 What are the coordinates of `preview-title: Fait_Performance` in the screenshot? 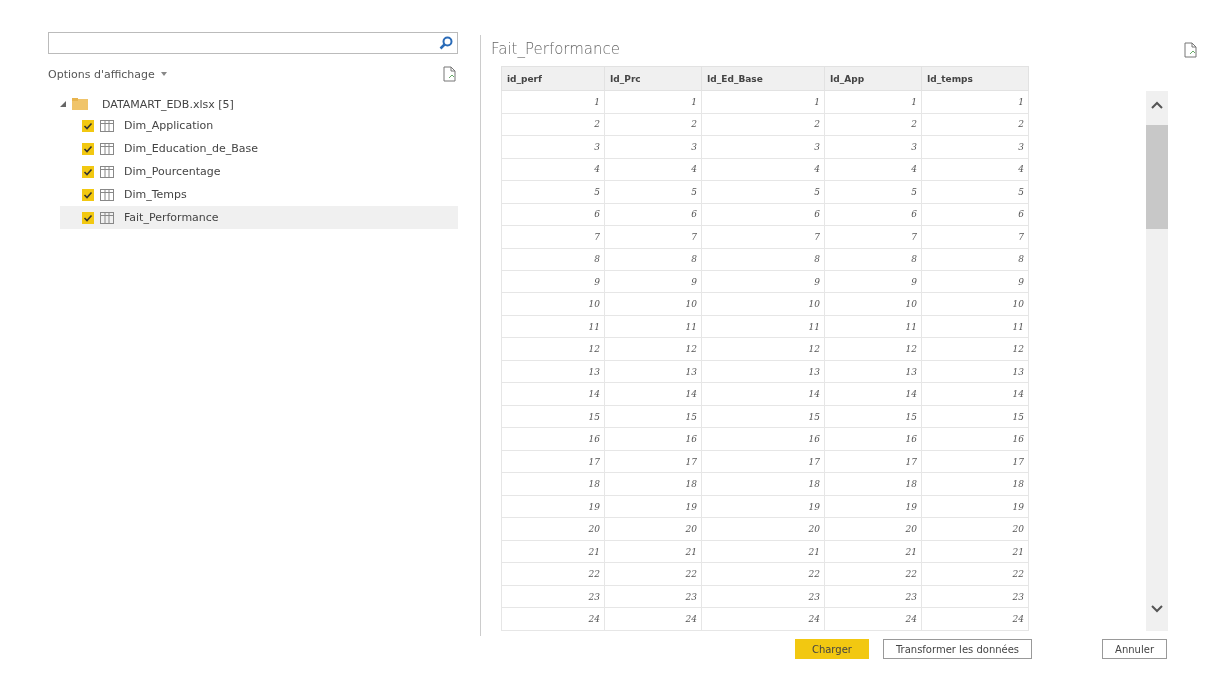 It's located at (556, 49).